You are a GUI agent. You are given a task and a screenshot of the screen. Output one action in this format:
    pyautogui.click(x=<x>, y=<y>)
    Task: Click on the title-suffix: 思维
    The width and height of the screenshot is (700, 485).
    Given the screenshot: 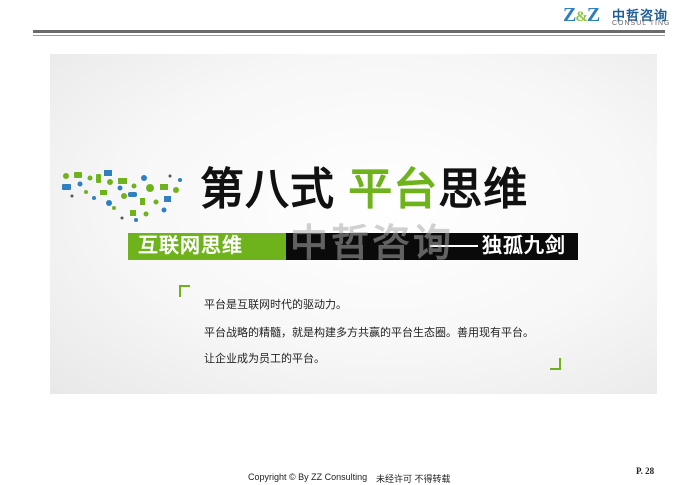 What is the action you would take?
    pyautogui.click(x=483, y=189)
    